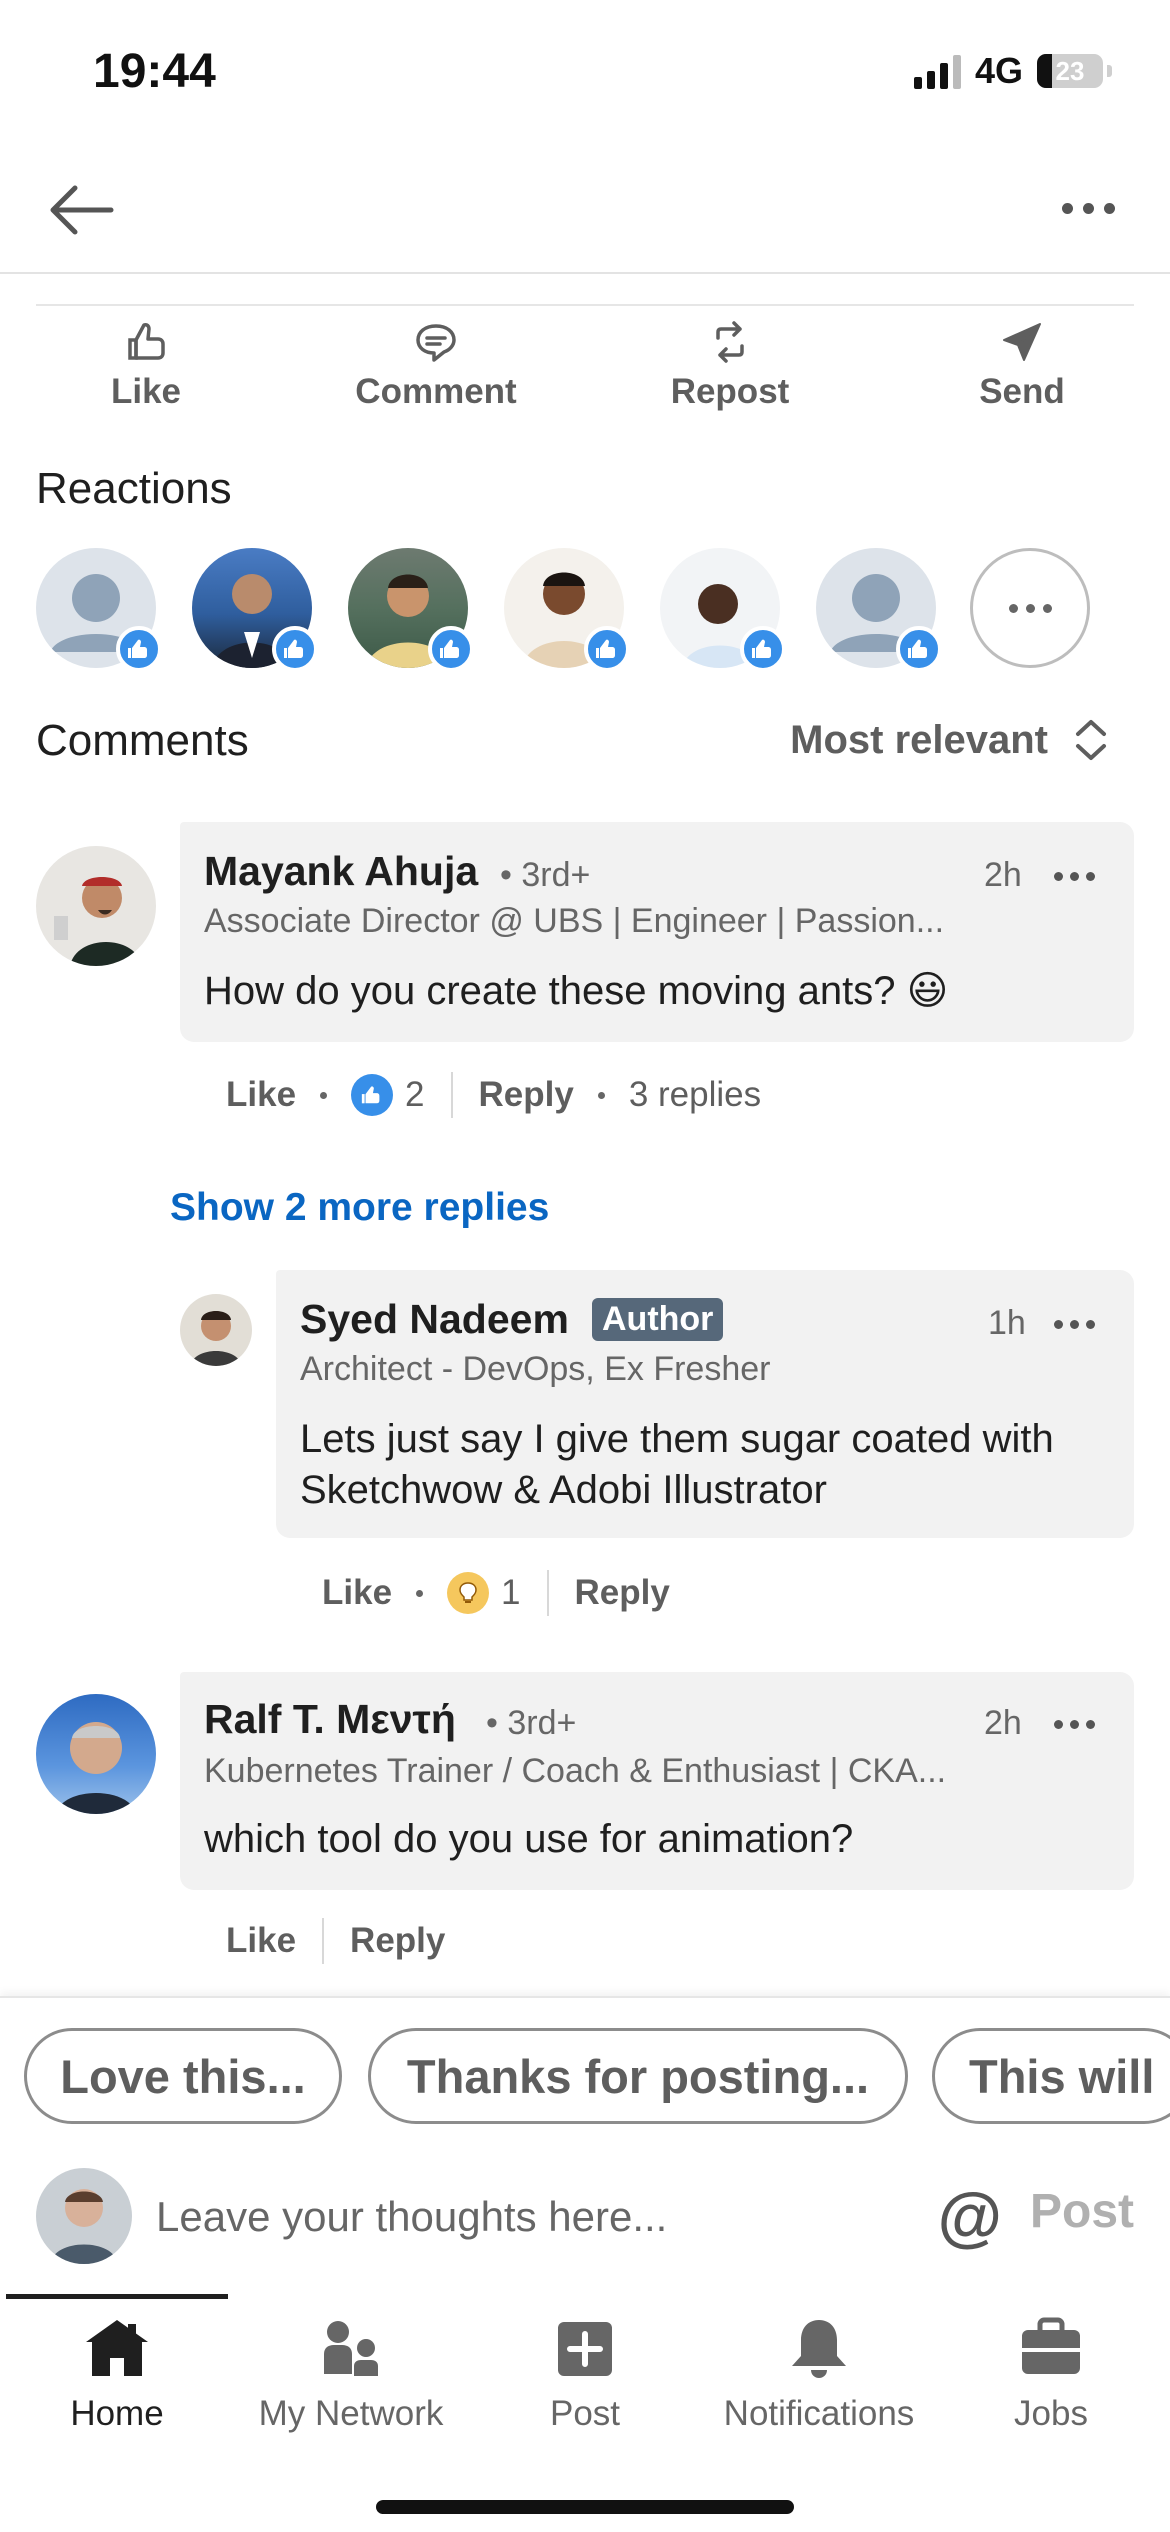 Image resolution: width=1170 pixels, height=2532 pixels. What do you see at coordinates (585, 2413) in the screenshot?
I see `tab-label: Post` at bounding box center [585, 2413].